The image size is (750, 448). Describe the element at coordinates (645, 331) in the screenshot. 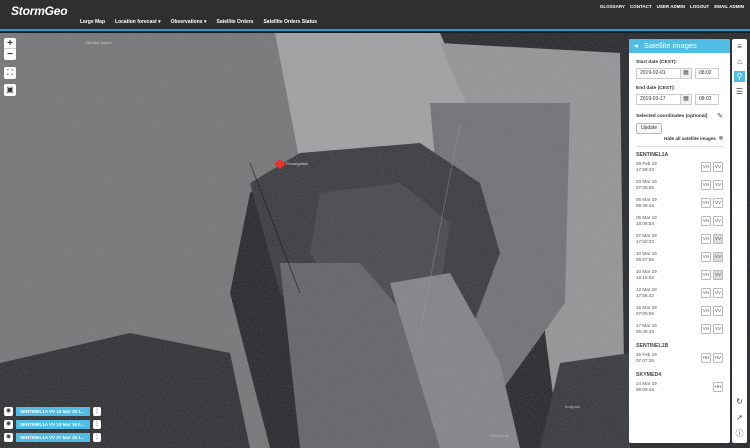

I see `image-time: 06:49:43` at that location.